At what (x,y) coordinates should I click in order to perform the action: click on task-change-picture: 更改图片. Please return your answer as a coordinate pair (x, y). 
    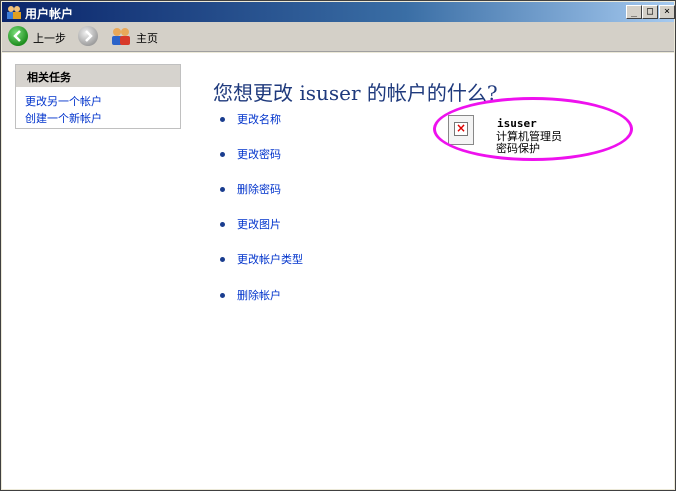
    Looking at the image, I should click on (250, 224).